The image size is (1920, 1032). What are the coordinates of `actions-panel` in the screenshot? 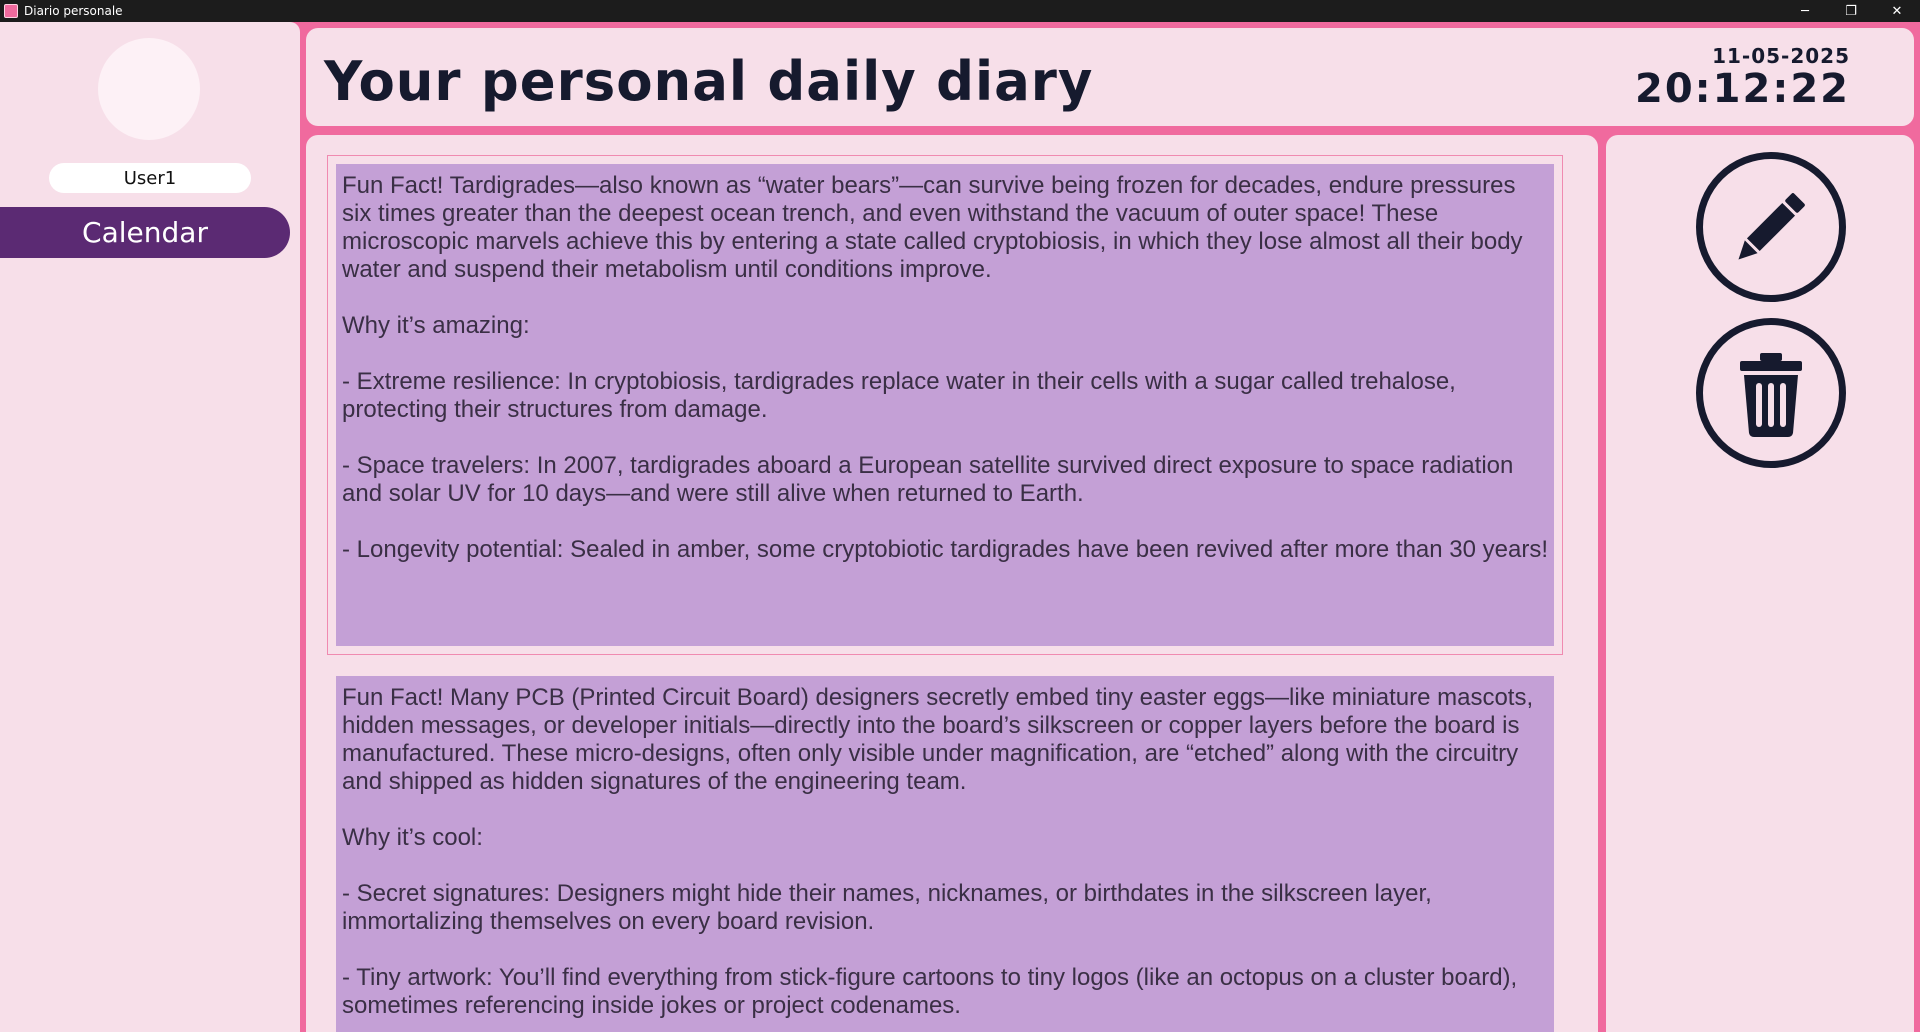 It's located at (1760, 583).